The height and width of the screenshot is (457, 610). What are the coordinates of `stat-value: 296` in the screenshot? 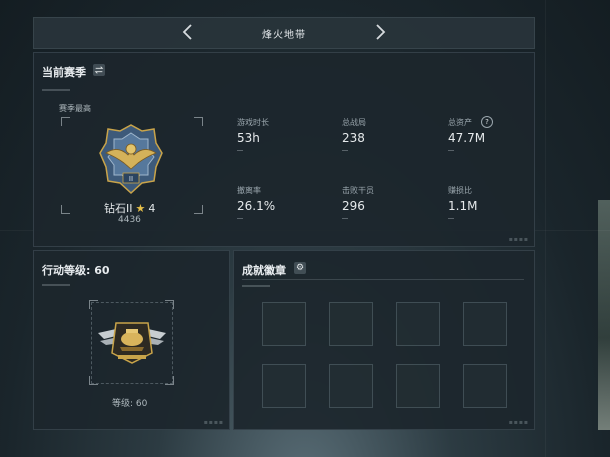 It's located at (353, 206).